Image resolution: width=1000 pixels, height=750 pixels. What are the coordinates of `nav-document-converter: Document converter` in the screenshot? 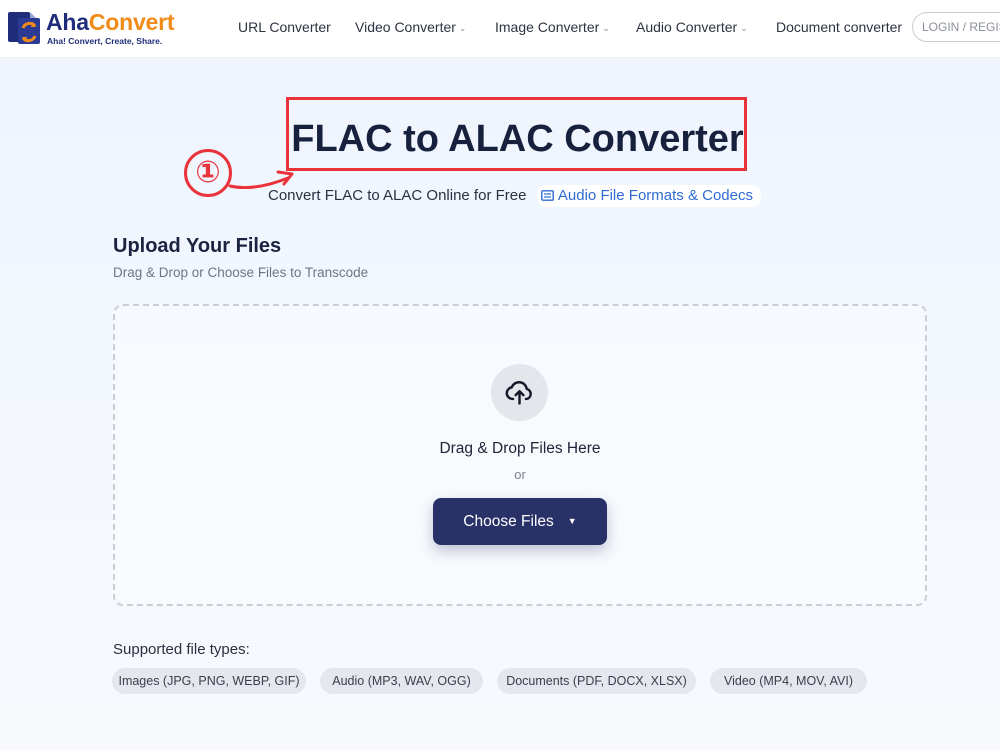 It's located at (839, 27).